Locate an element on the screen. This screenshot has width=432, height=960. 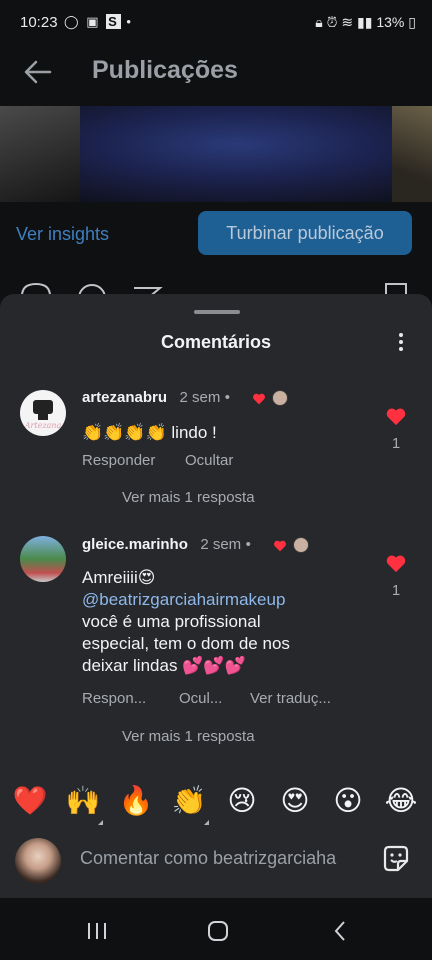
reply-button: Responder is located at coordinates (118, 460).